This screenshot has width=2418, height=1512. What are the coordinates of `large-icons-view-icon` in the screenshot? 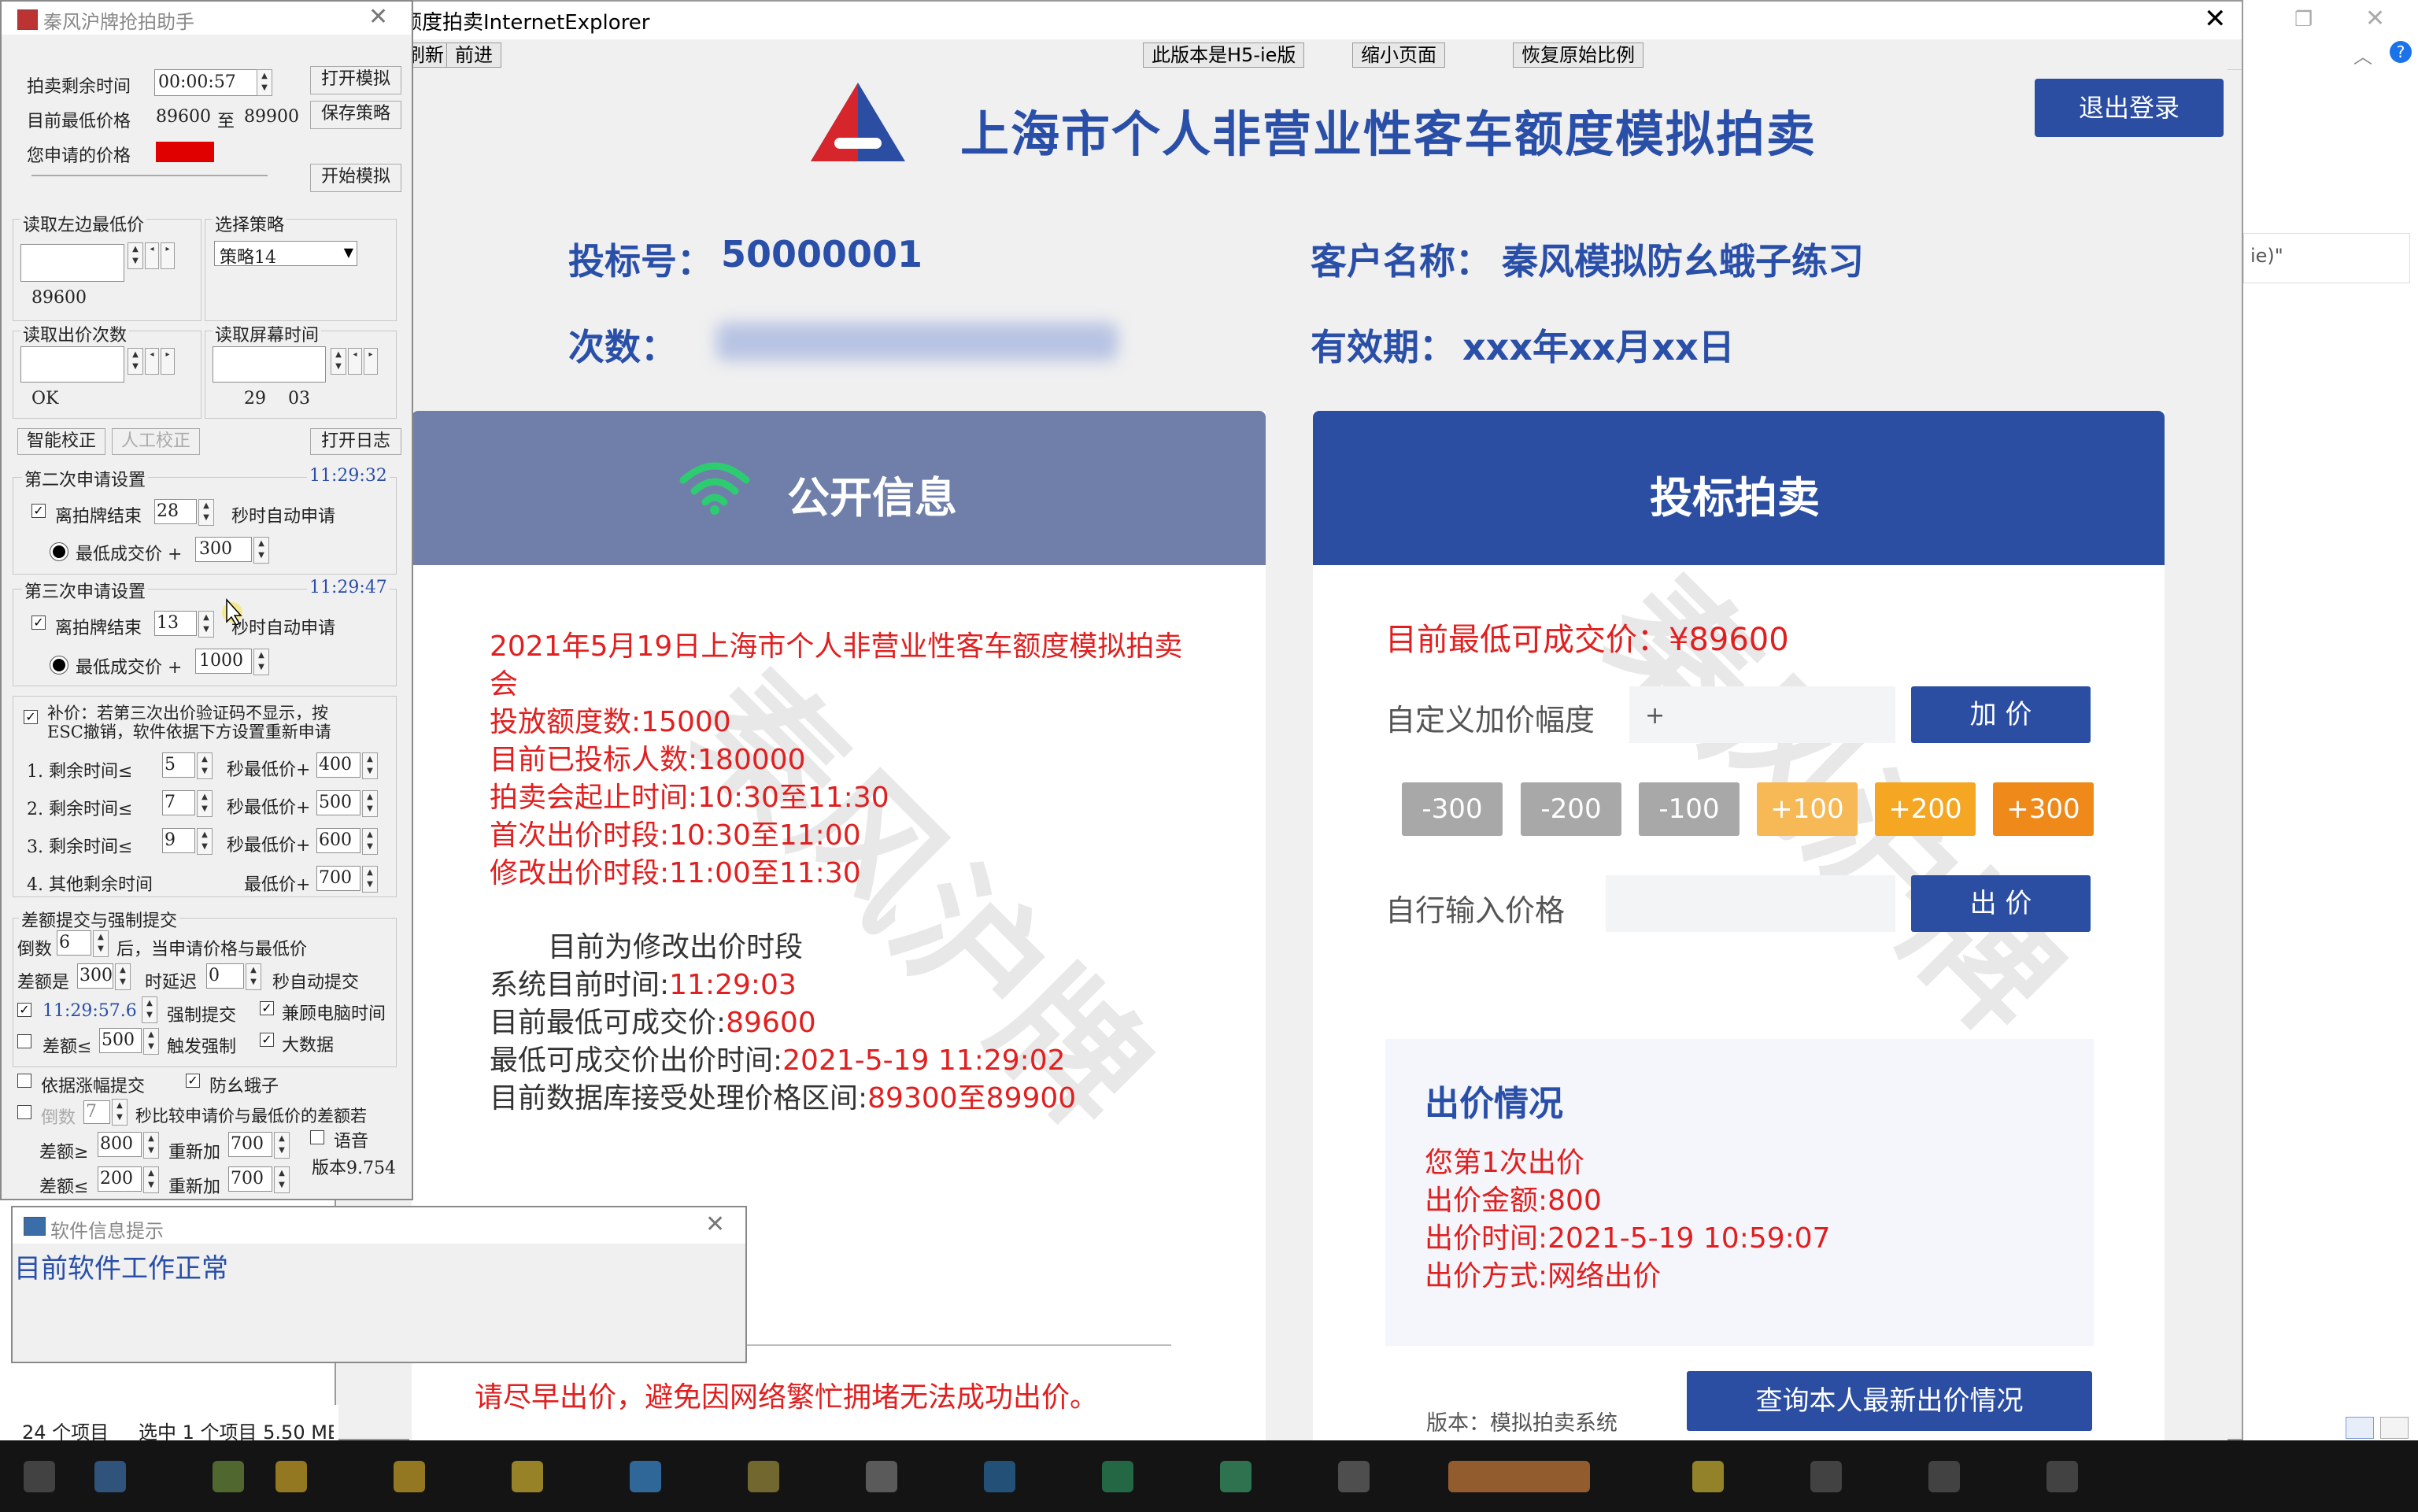 It's located at (2394, 1428).